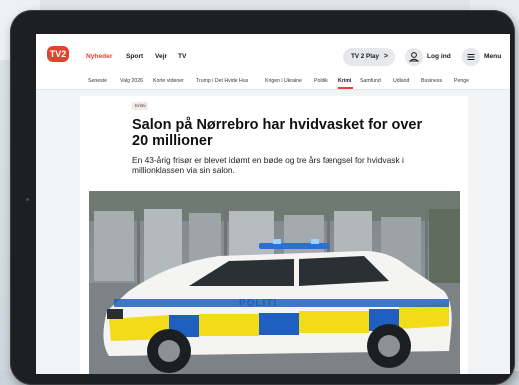  Describe the element at coordinates (182, 56) in the screenshot. I see `nav-tv: TV` at that location.